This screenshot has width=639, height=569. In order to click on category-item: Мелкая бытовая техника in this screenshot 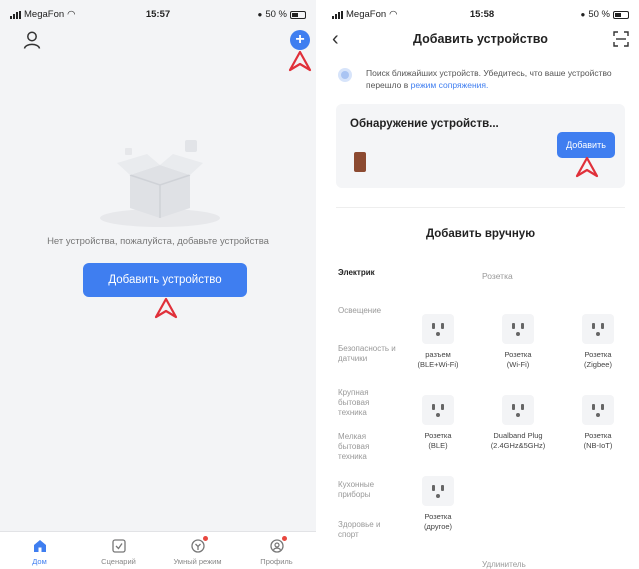, I will do `click(367, 447)`.